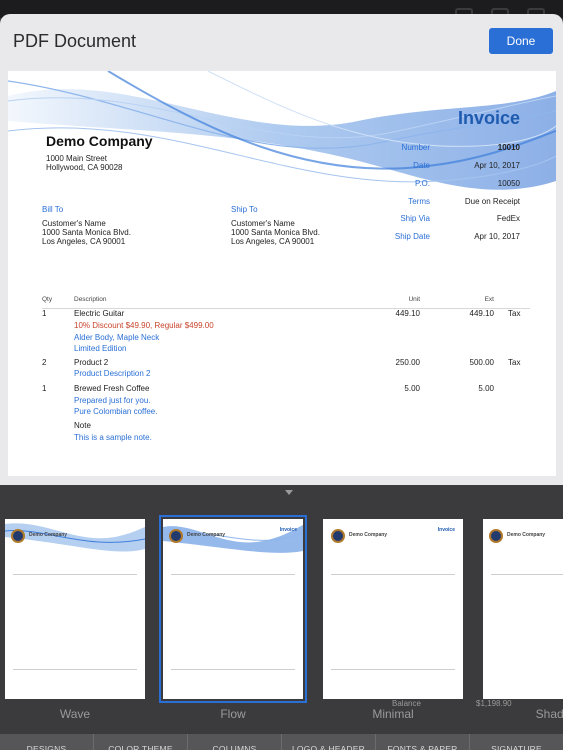 The height and width of the screenshot is (750, 563). Describe the element at coordinates (90, 299) in the screenshot. I see `column-header-description: Description` at that location.